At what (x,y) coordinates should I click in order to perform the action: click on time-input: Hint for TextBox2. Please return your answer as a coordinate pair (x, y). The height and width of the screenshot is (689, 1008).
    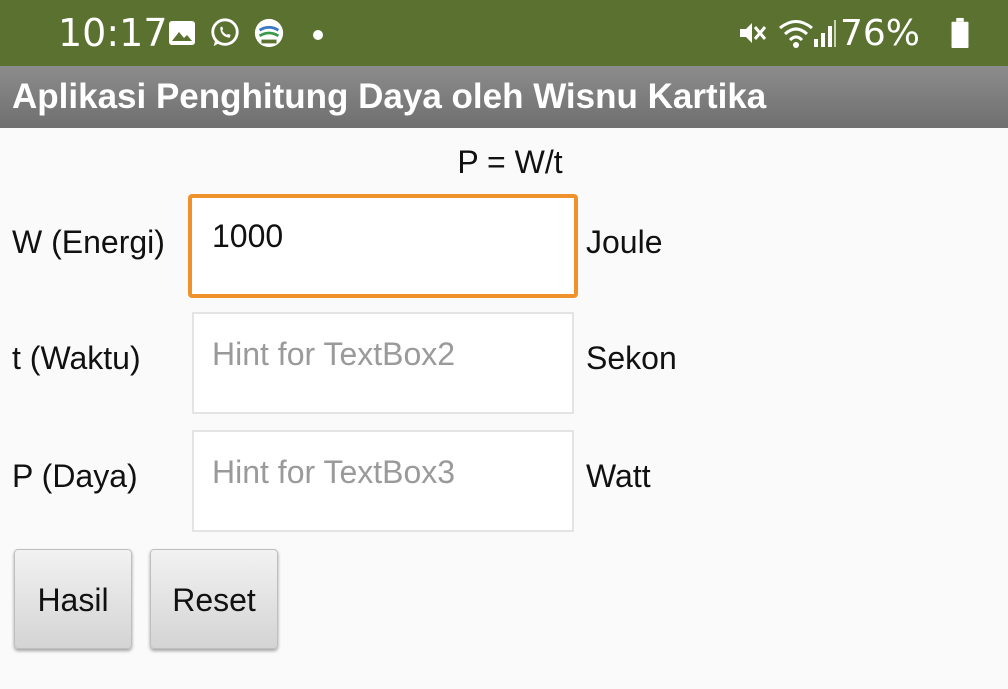
    Looking at the image, I should click on (383, 363).